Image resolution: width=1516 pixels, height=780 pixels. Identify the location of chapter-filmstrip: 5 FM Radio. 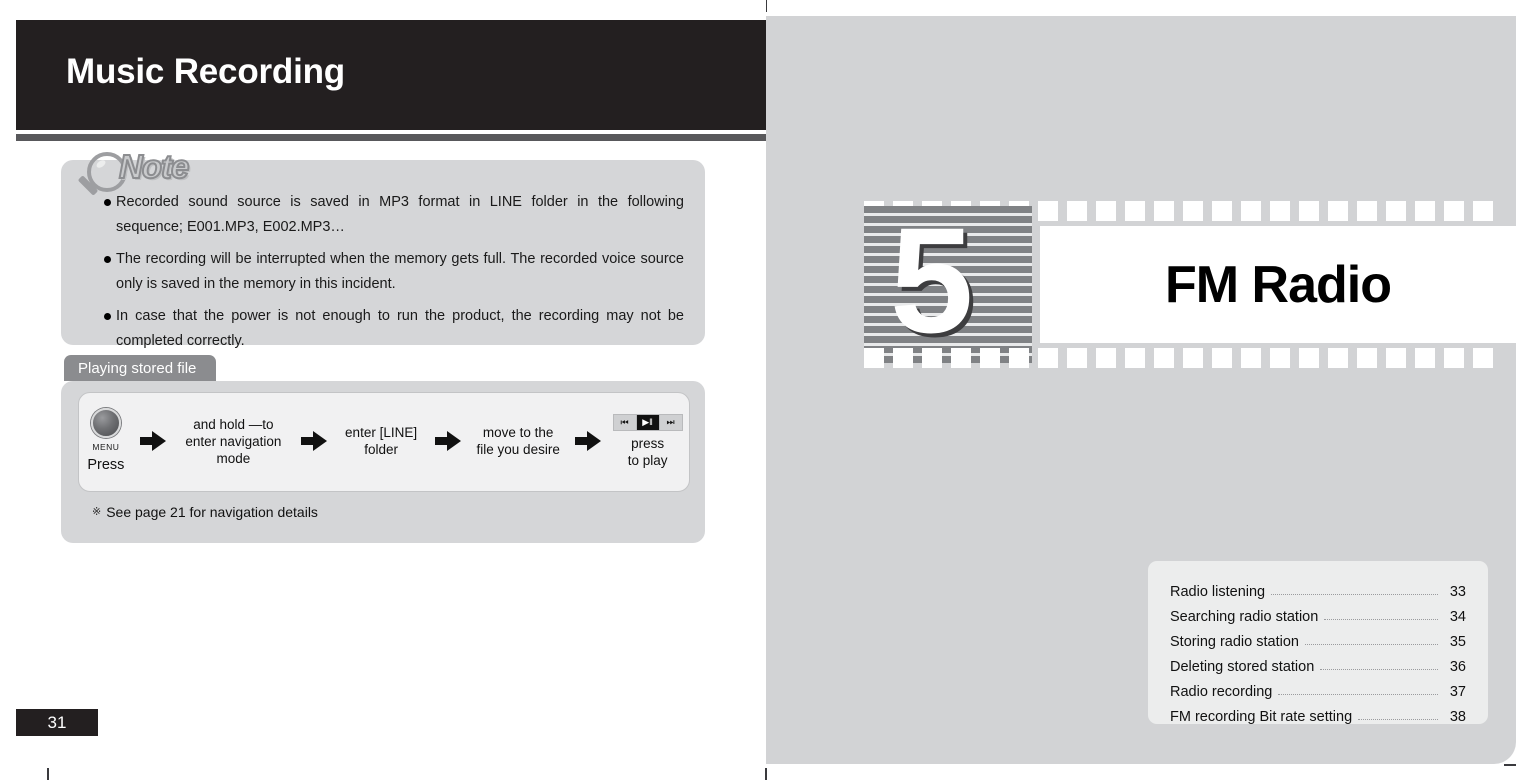
(1190, 284).